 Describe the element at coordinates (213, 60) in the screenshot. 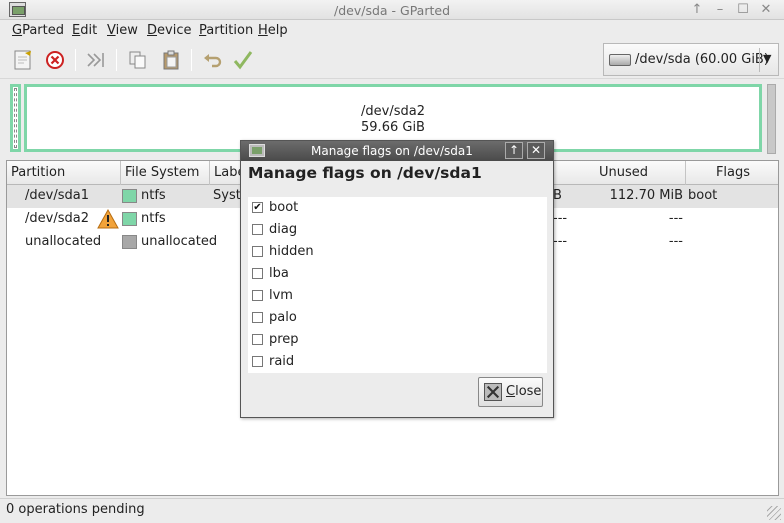

I see `undo-icon` at that location.